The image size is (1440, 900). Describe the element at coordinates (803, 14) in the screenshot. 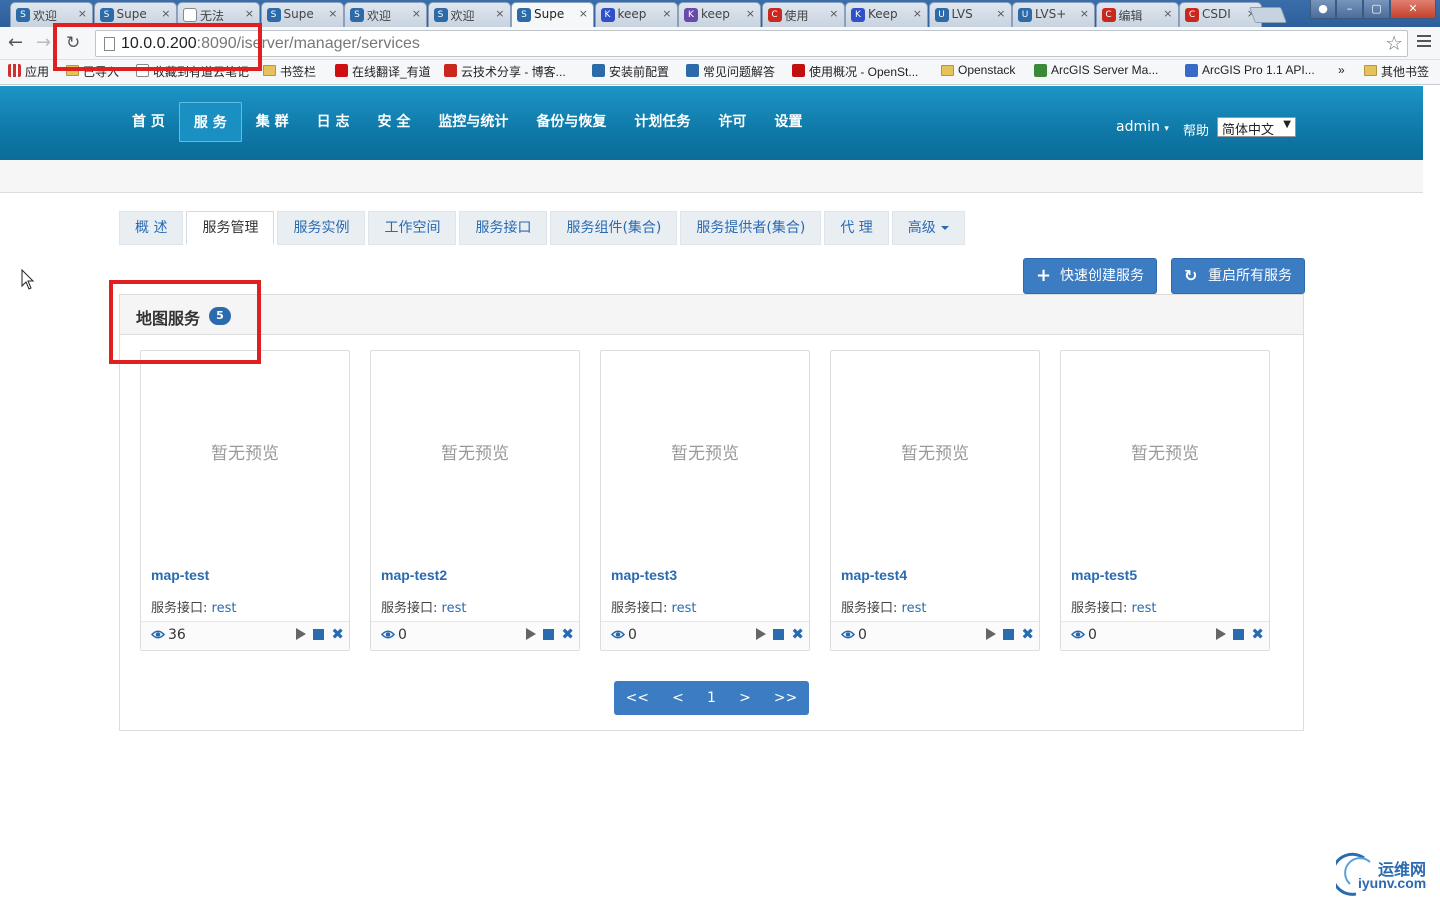

I see `browser-tab: C 使用 ×` at that location.